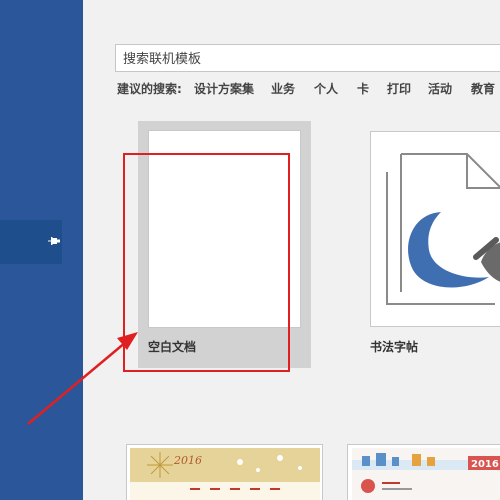 The image size is (500, 500). What do you see at coordinates (426, 474) in the screenshot?
I see `calendar-template-image-2: 2016` at bounding box center [426, 474].